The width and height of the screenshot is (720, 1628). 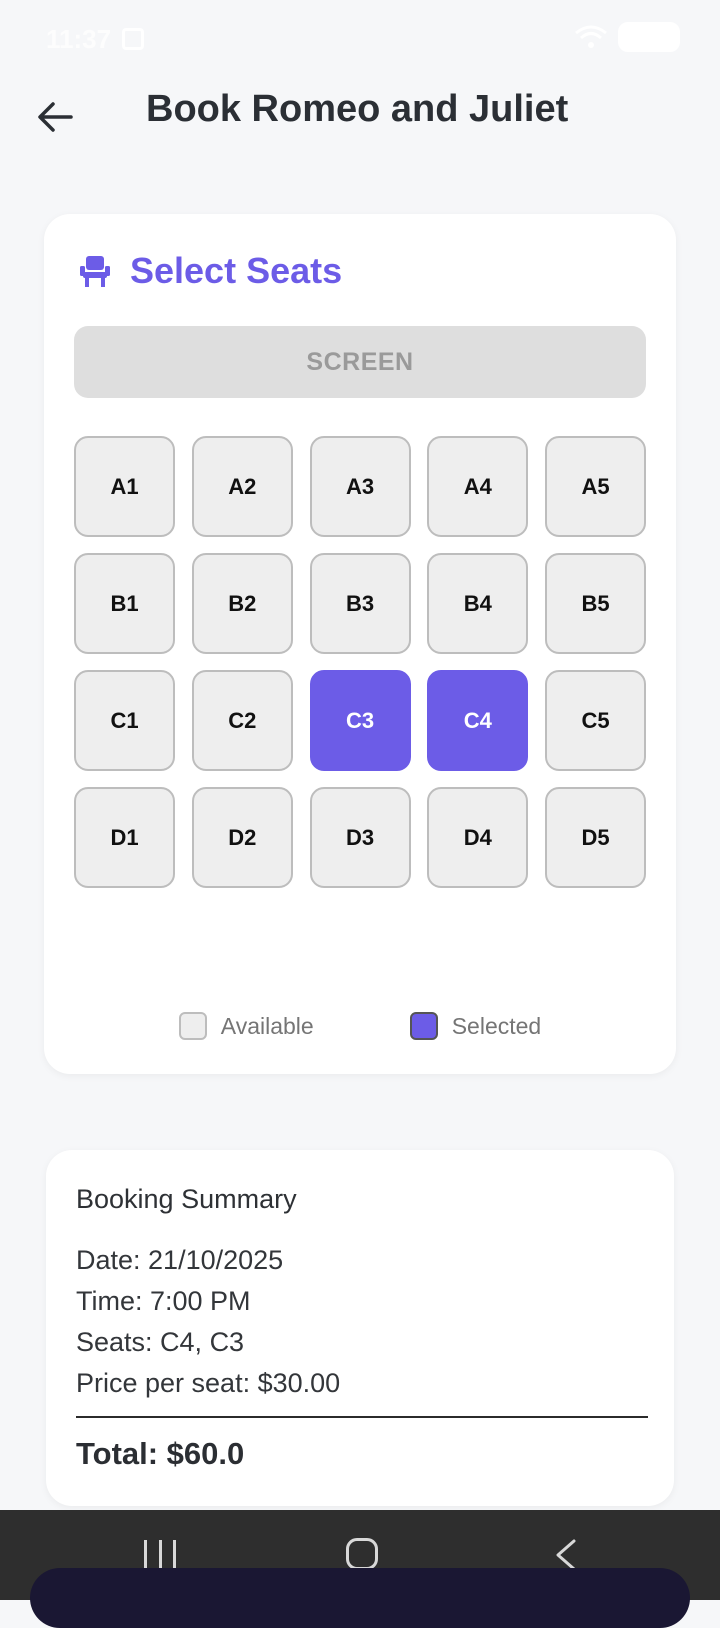 I want to click on legend-available: Available, so click(x=246, y=1026).